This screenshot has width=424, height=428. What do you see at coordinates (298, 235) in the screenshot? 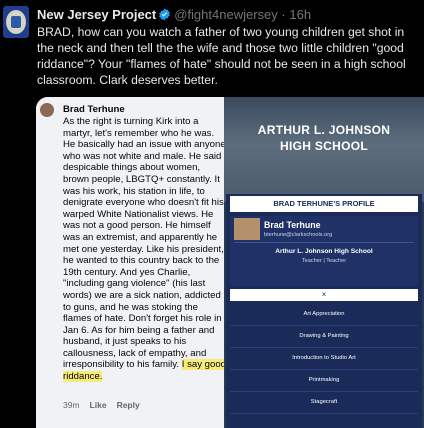
I see `profile-email: bterhune@clarkschools.org` at bounding box center [298, 235].